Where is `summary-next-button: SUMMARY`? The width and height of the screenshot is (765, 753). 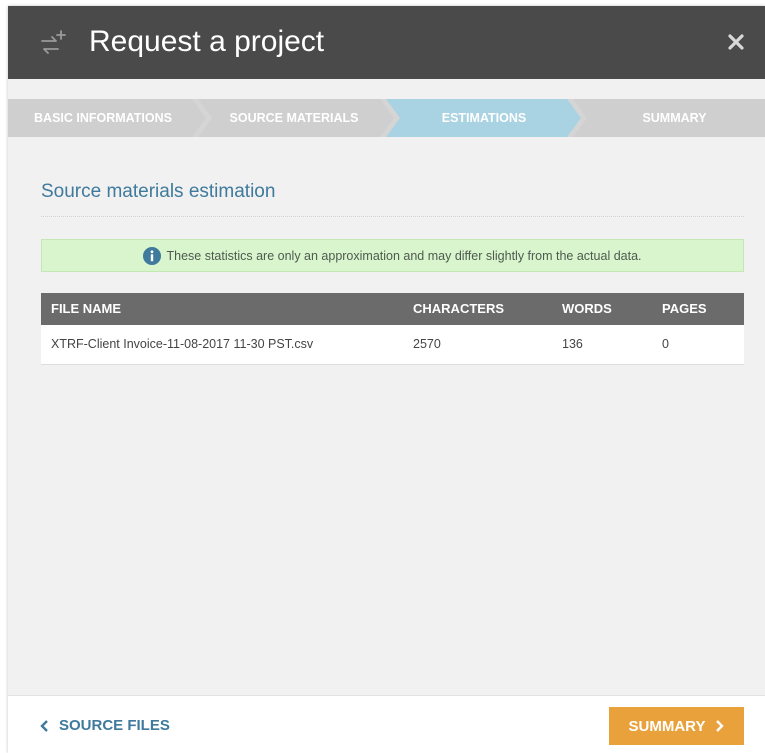
summary-next-button: SUMMARY is located at coordinates (676, 726).